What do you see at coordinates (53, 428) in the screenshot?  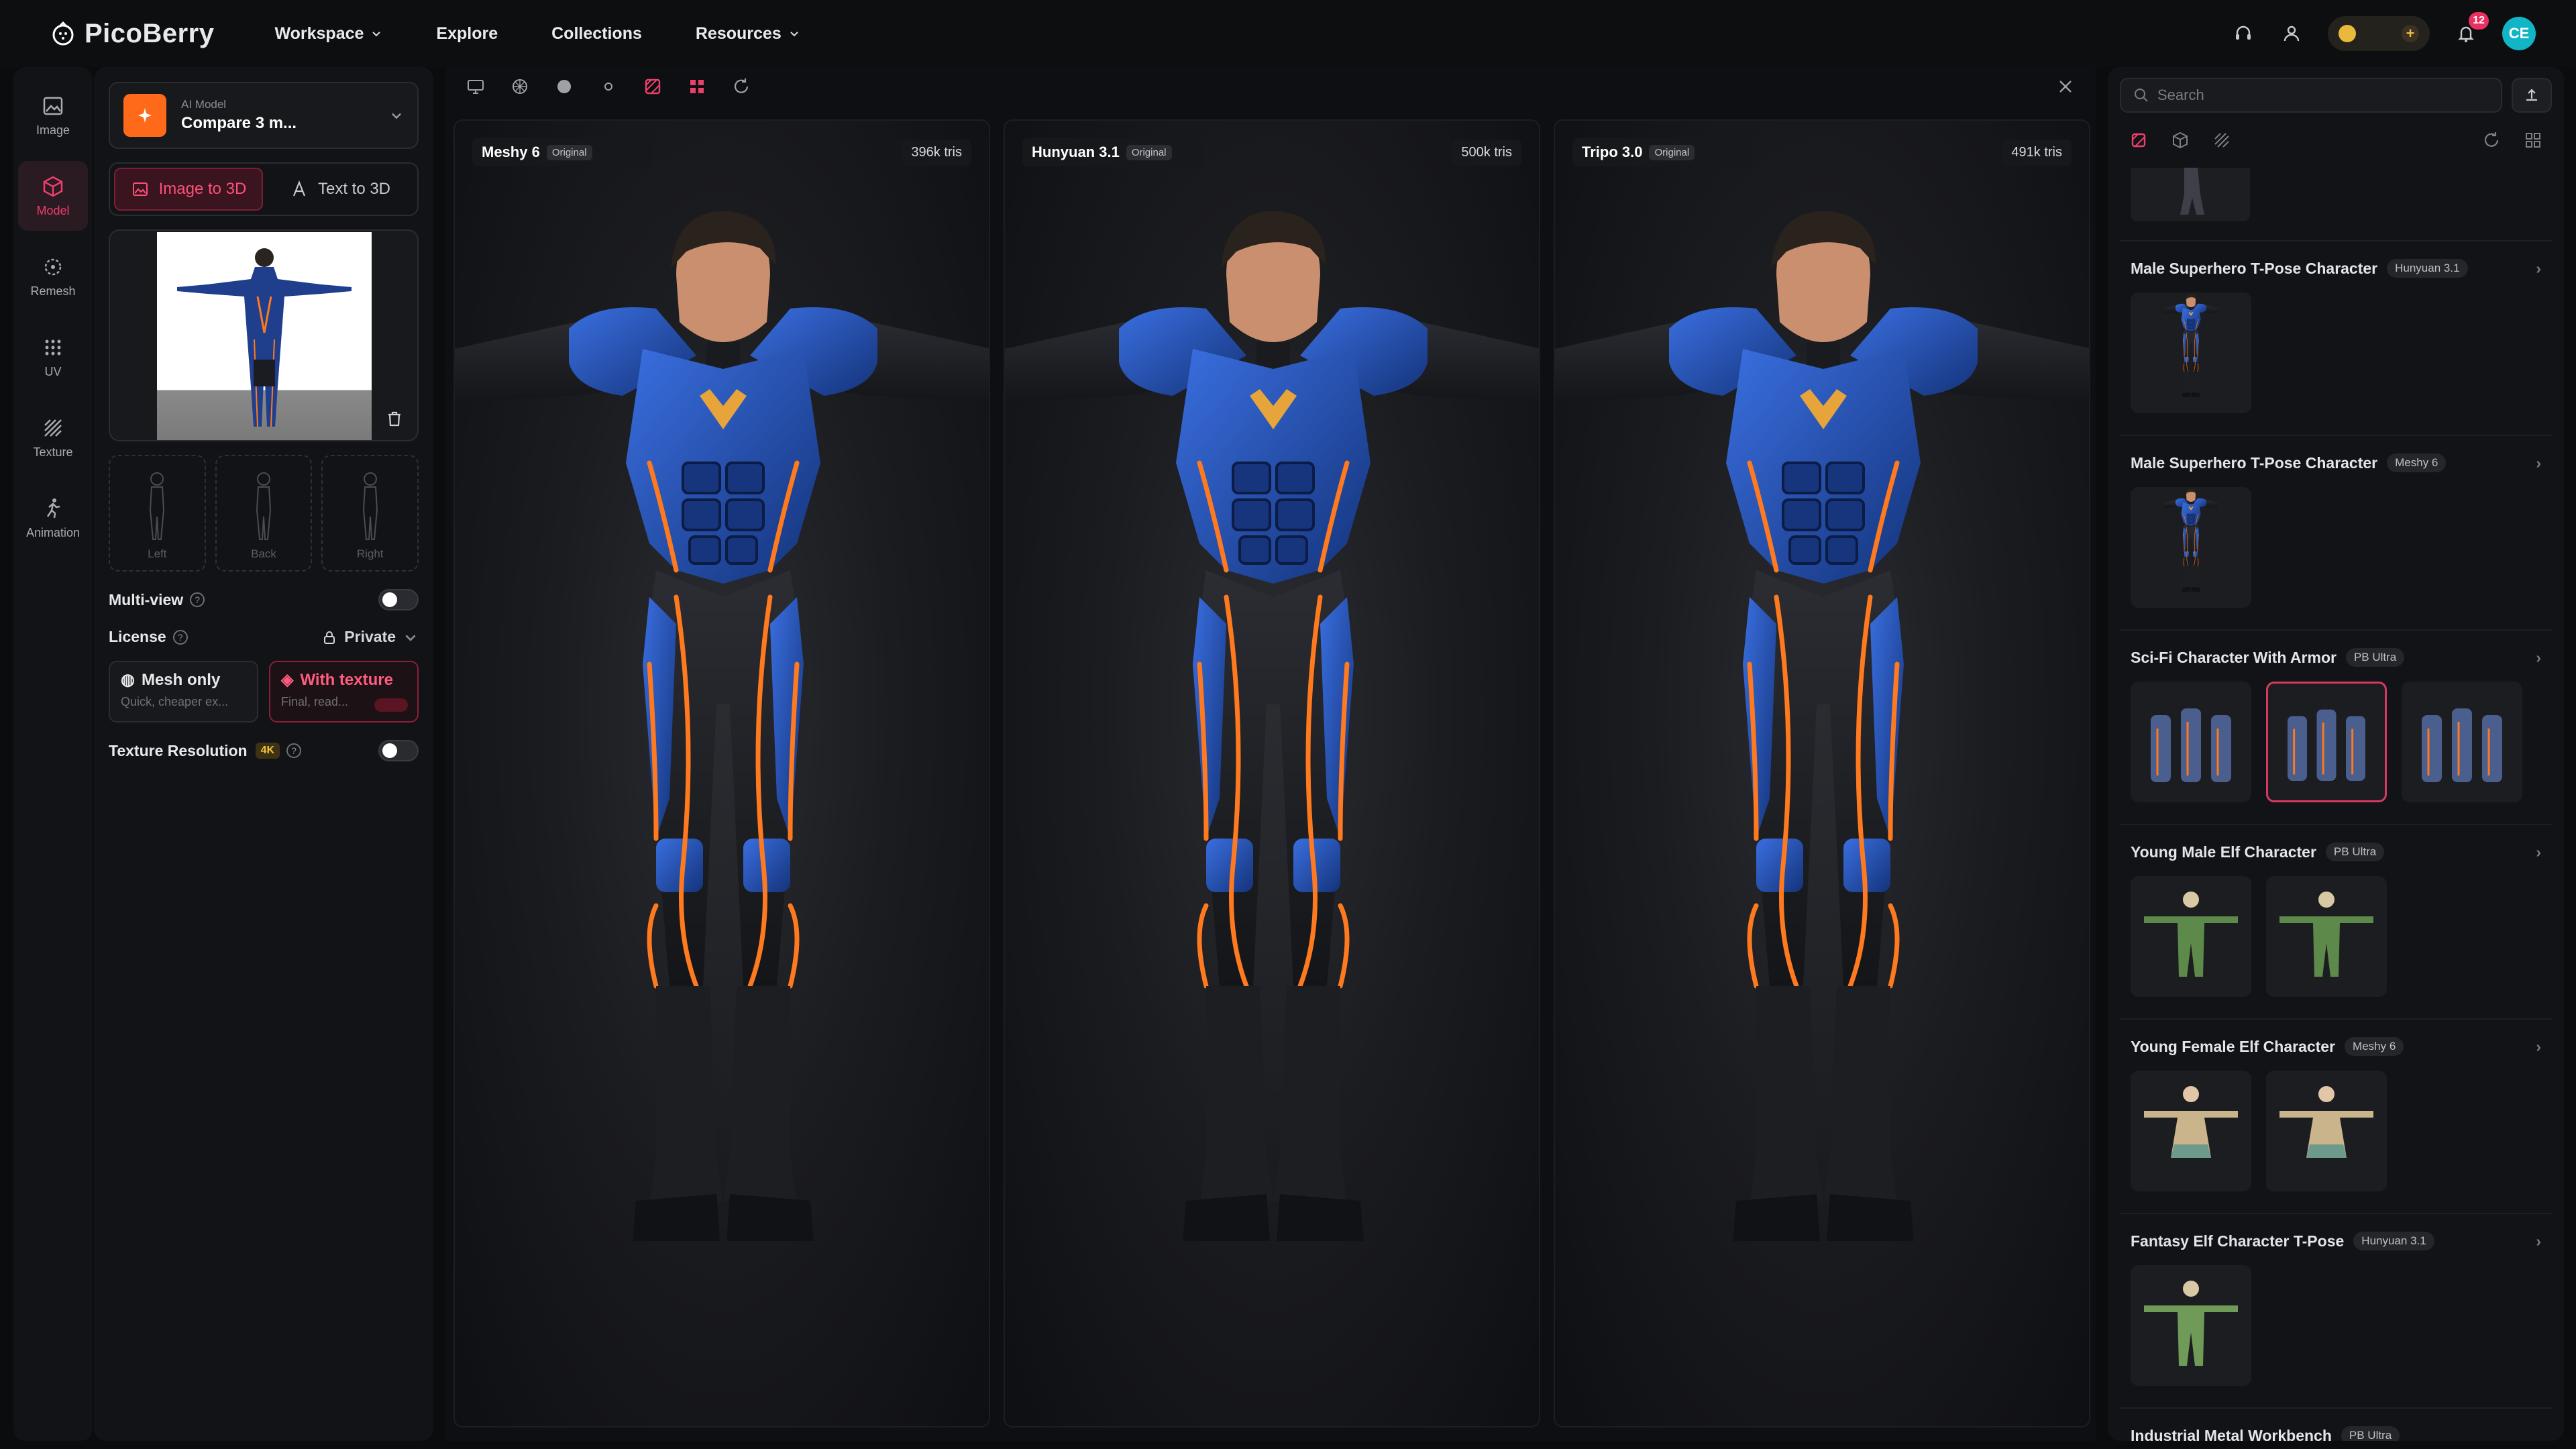 I see `texture-icon` at bounding box center [53, 428].